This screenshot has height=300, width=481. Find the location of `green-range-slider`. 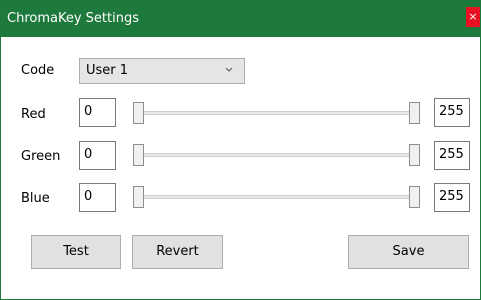

green-range-slider is located at coordinates (276, 155).